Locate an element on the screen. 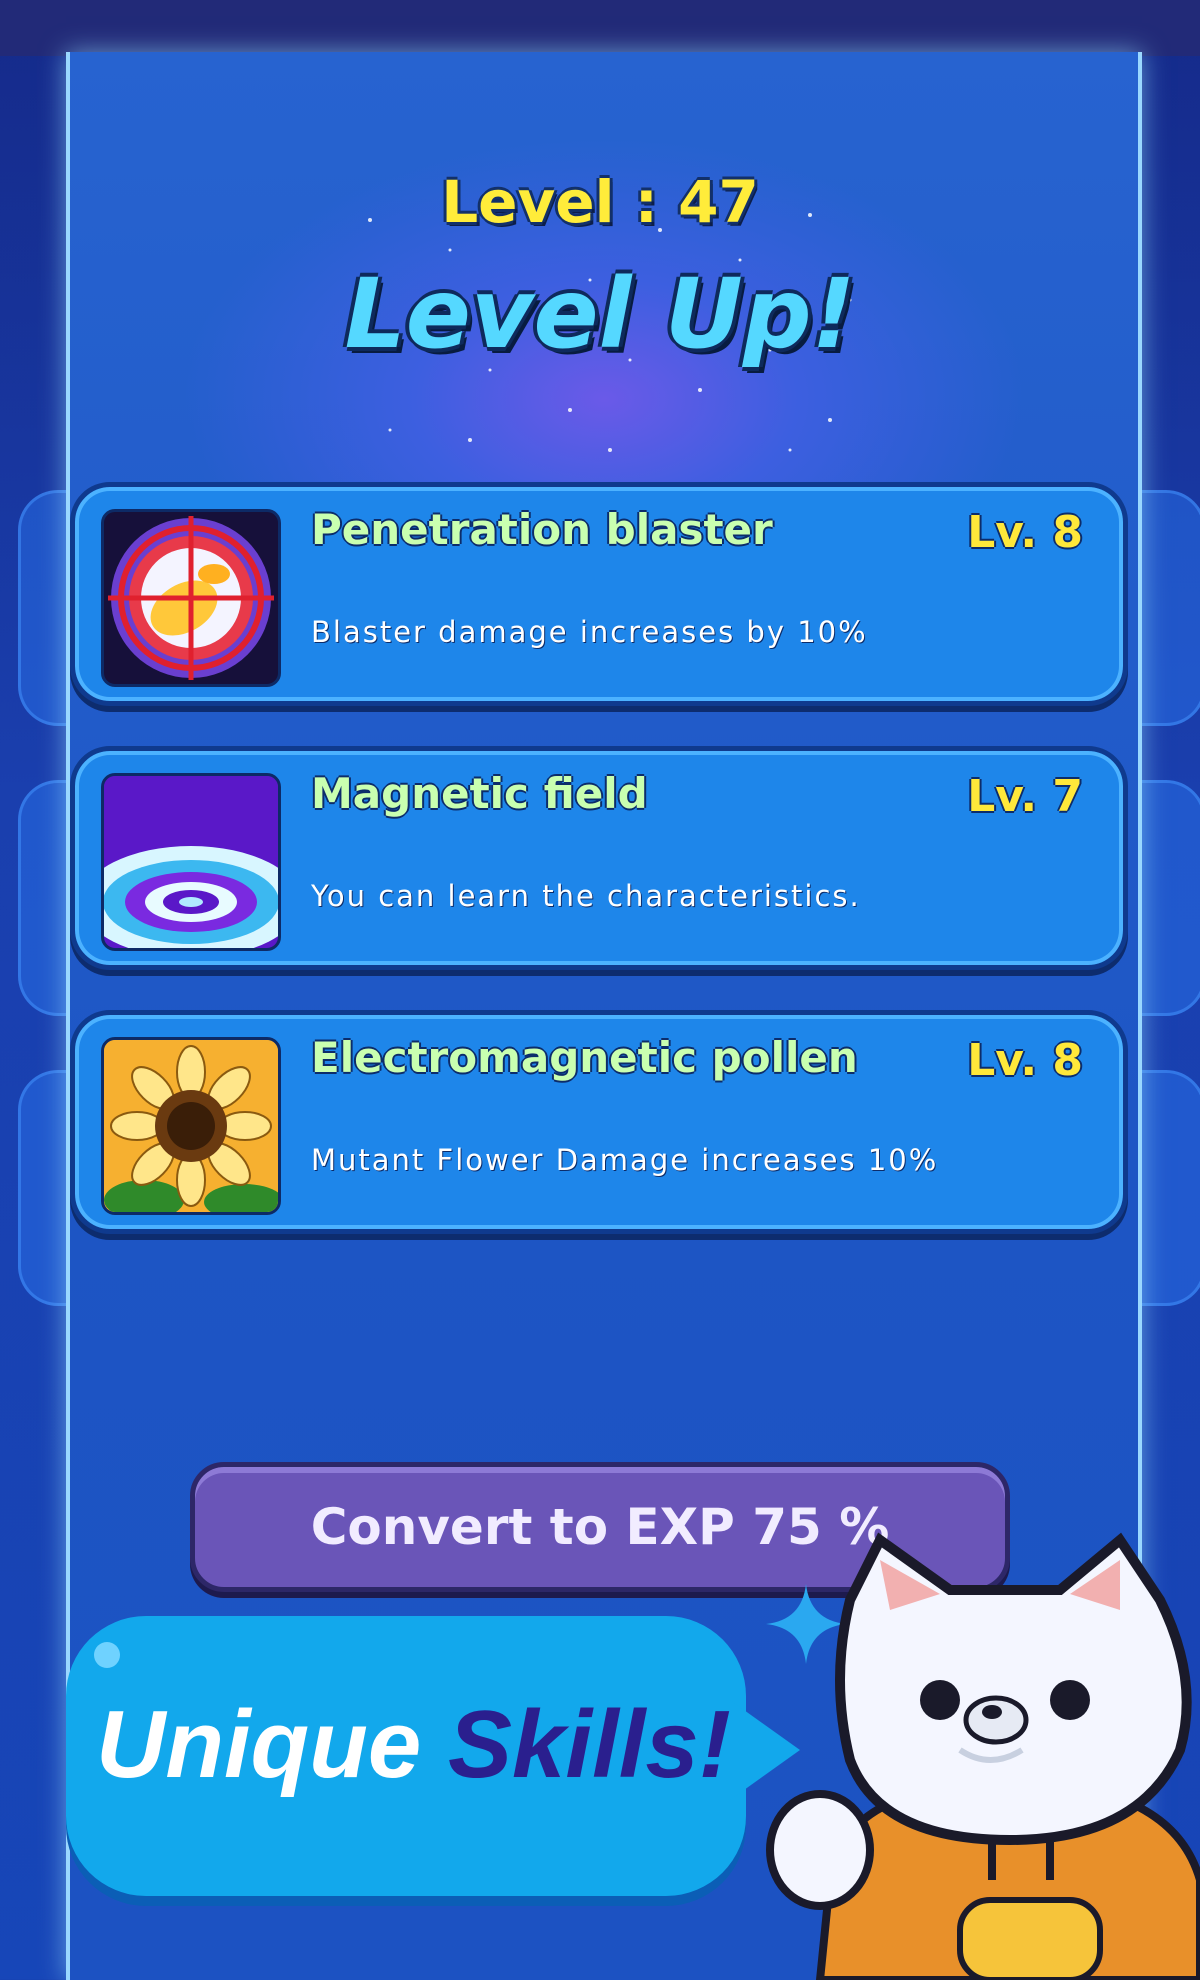 The image size is (1200, 1980). level-up-title: Level Up! is located at coordinates (600, 314).